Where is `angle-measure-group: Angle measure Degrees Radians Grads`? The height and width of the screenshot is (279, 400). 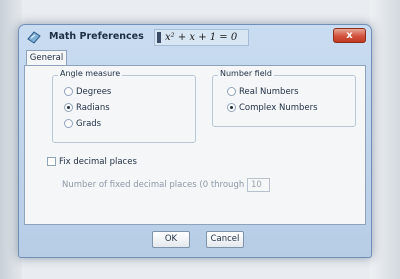 angle-measure-group: Angle measure Degrees Radians Grads is located at coordinates (124, 106).